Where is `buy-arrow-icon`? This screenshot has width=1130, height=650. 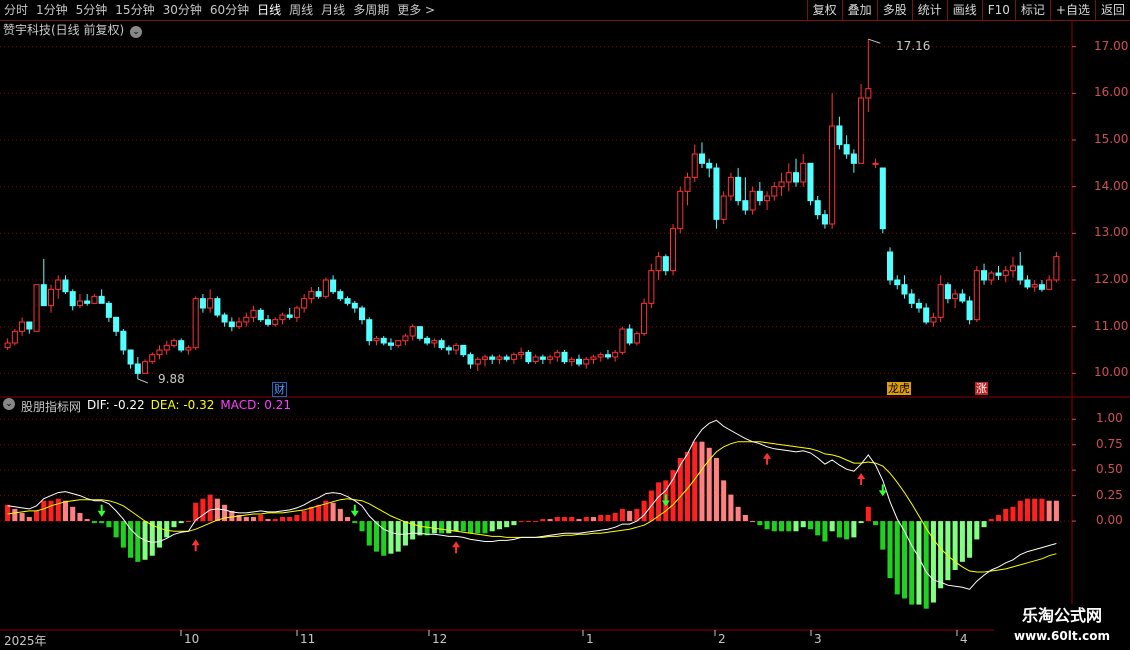
buy-arrow-icon is located at coordinates (861, 479).